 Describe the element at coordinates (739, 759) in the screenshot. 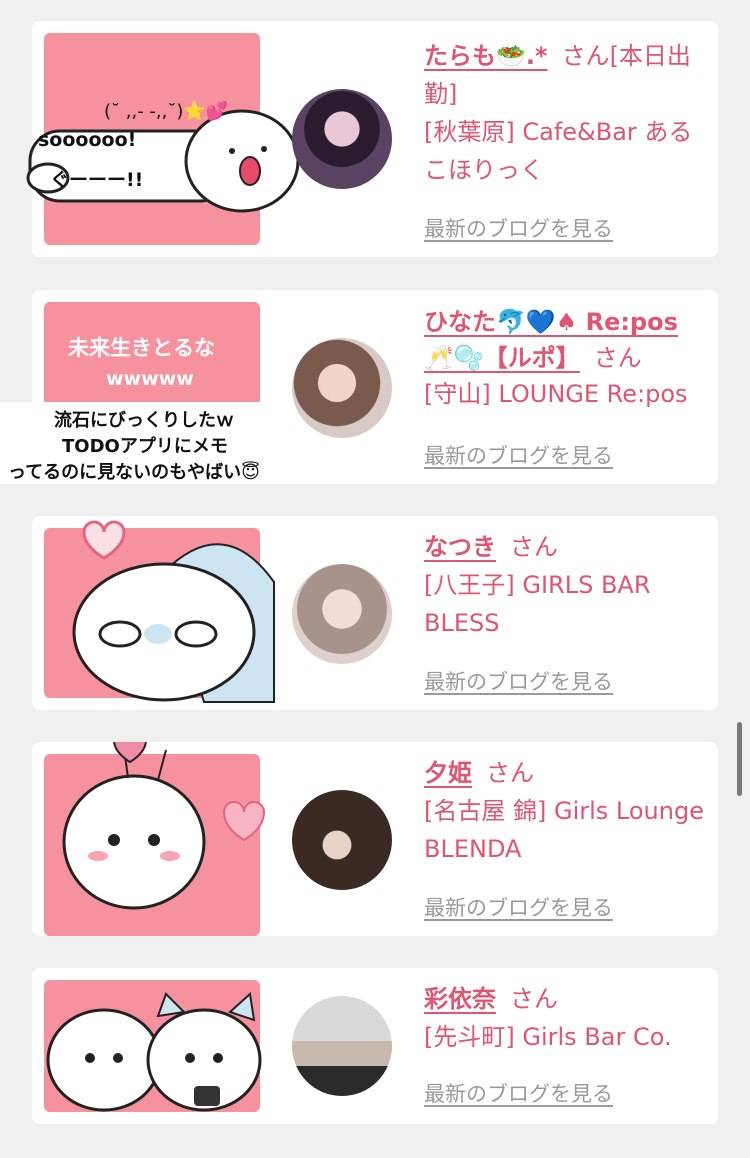

I see `scrollbar-thumb` at that location.